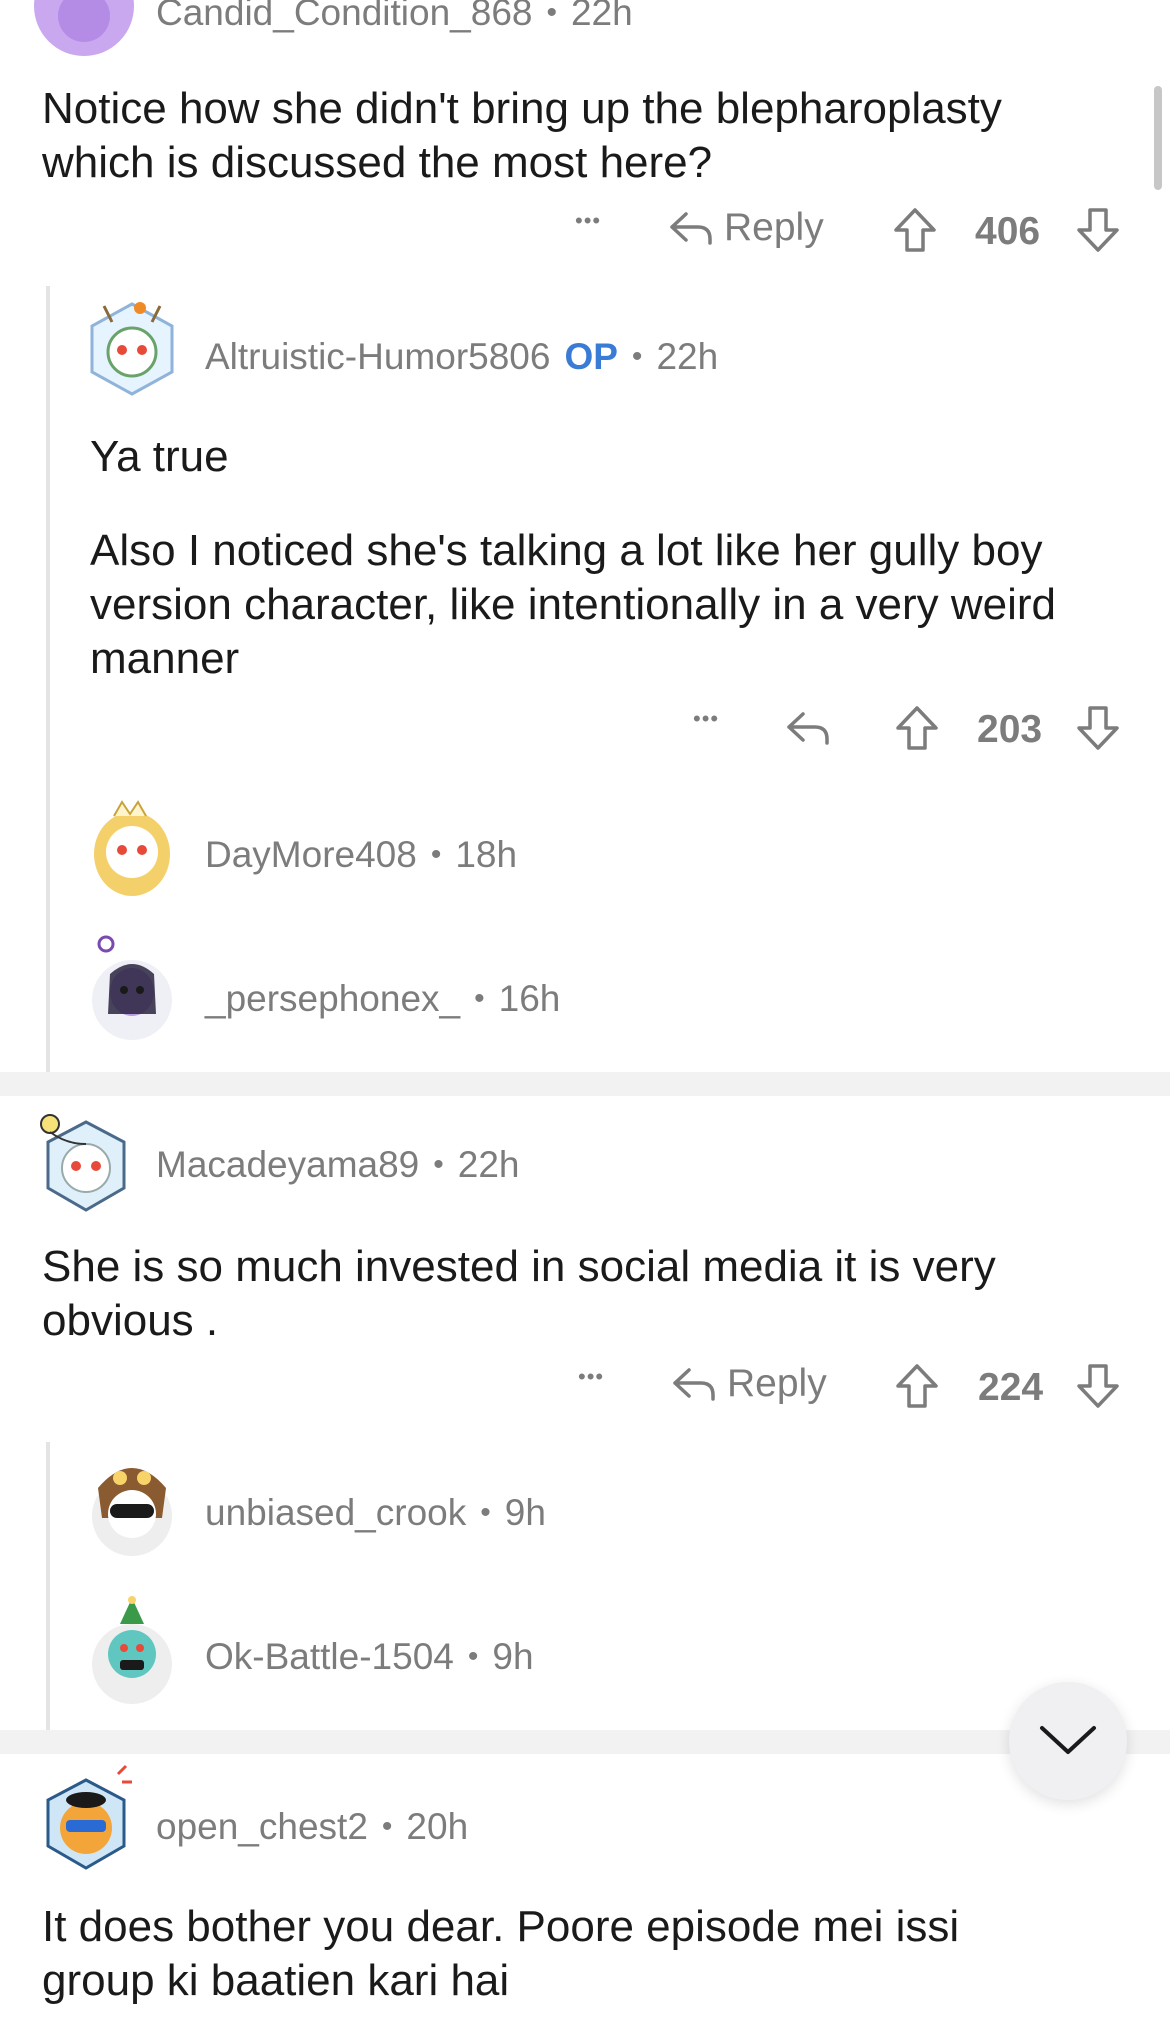 Image resolution: width=1170 pixels, height=2025 pixels. I want to click on timestamp: 16h, so click(529, 998).